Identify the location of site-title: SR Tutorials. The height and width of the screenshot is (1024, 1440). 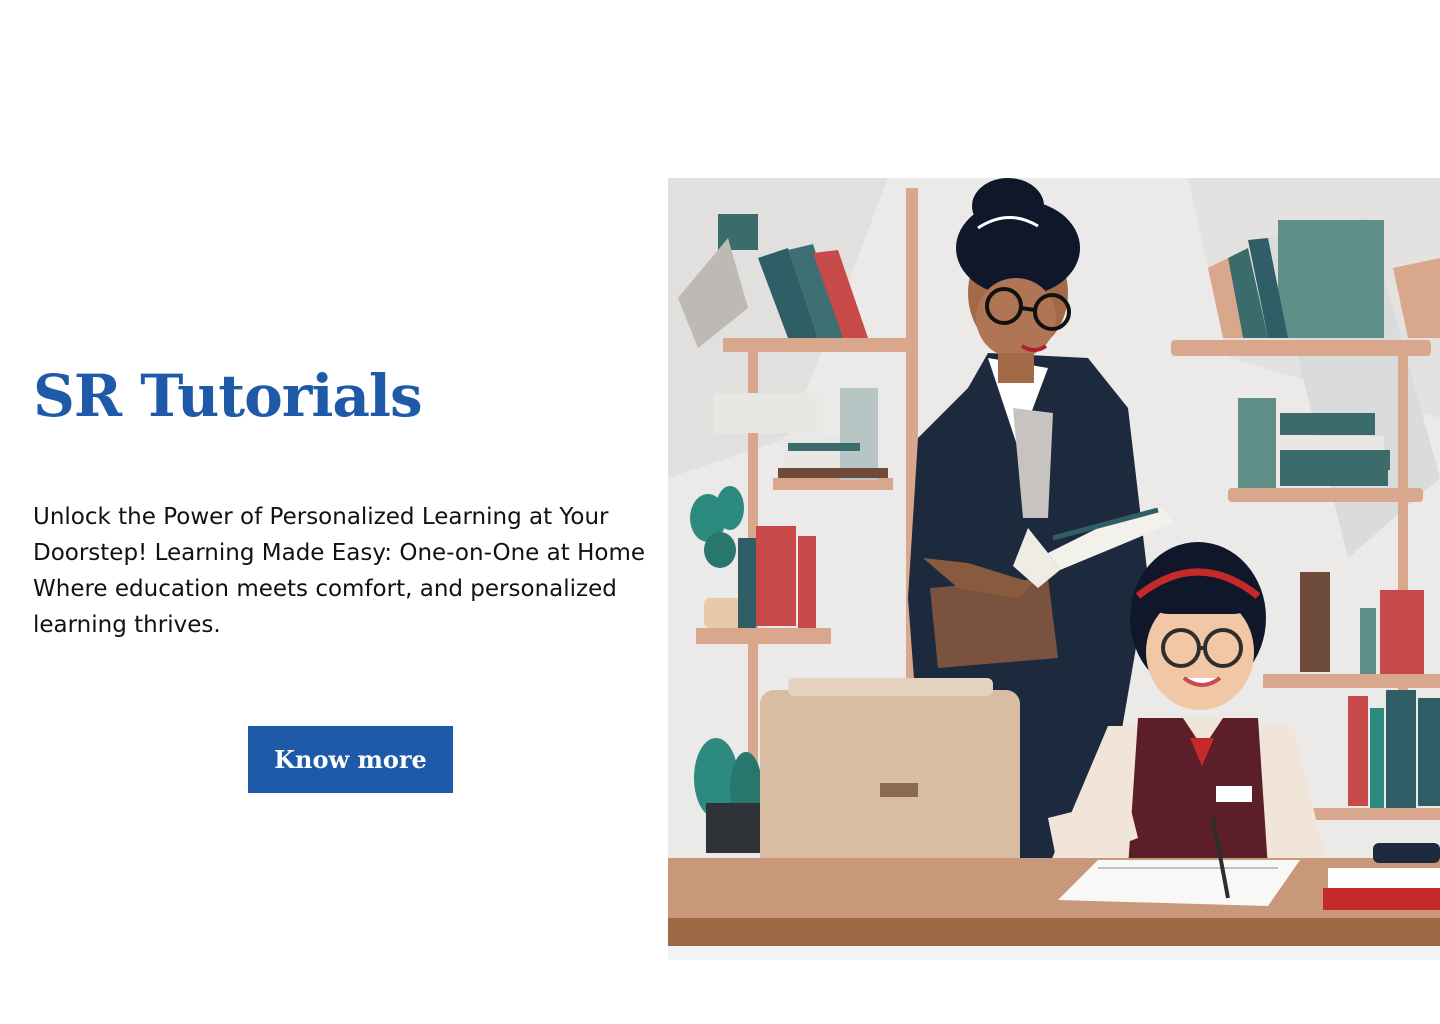
(228, 396).